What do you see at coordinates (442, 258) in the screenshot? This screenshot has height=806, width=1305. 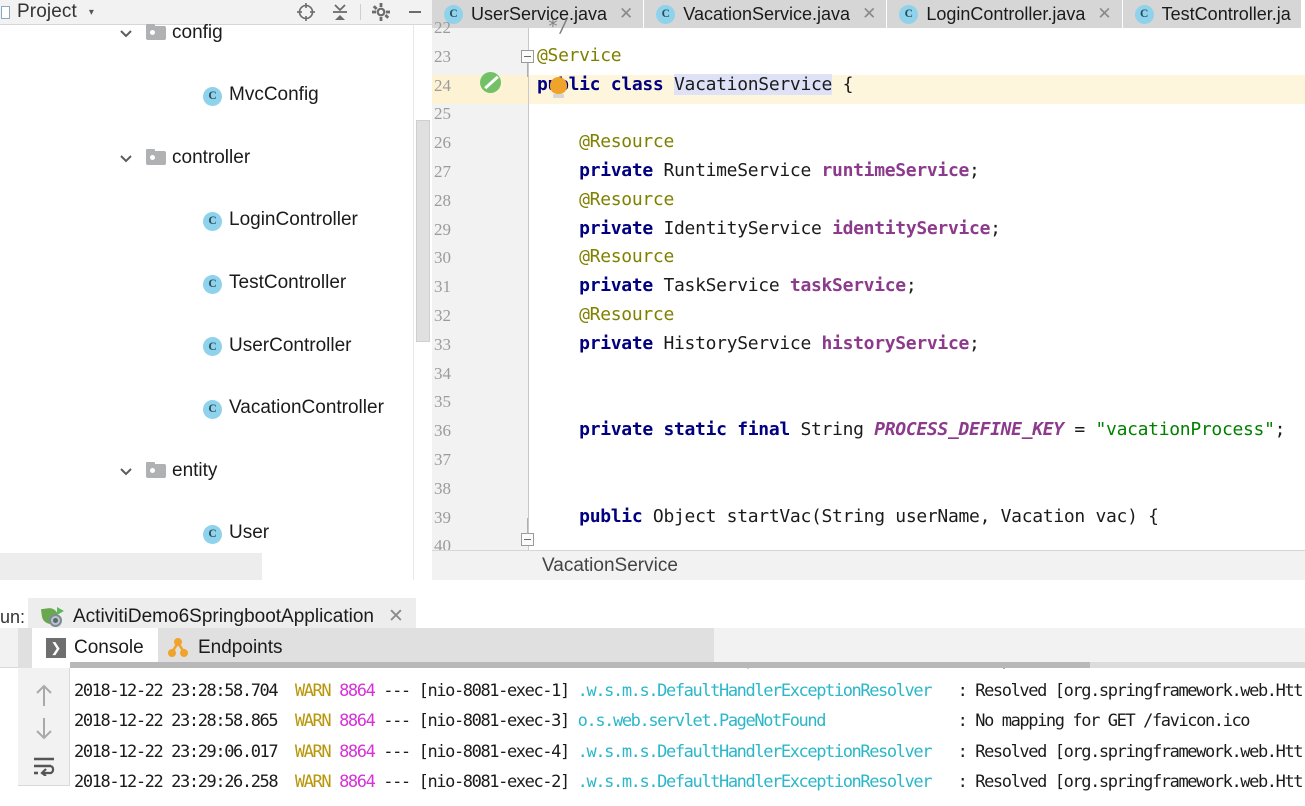 I see `line-number: 30` at bounding box center [442, 258].